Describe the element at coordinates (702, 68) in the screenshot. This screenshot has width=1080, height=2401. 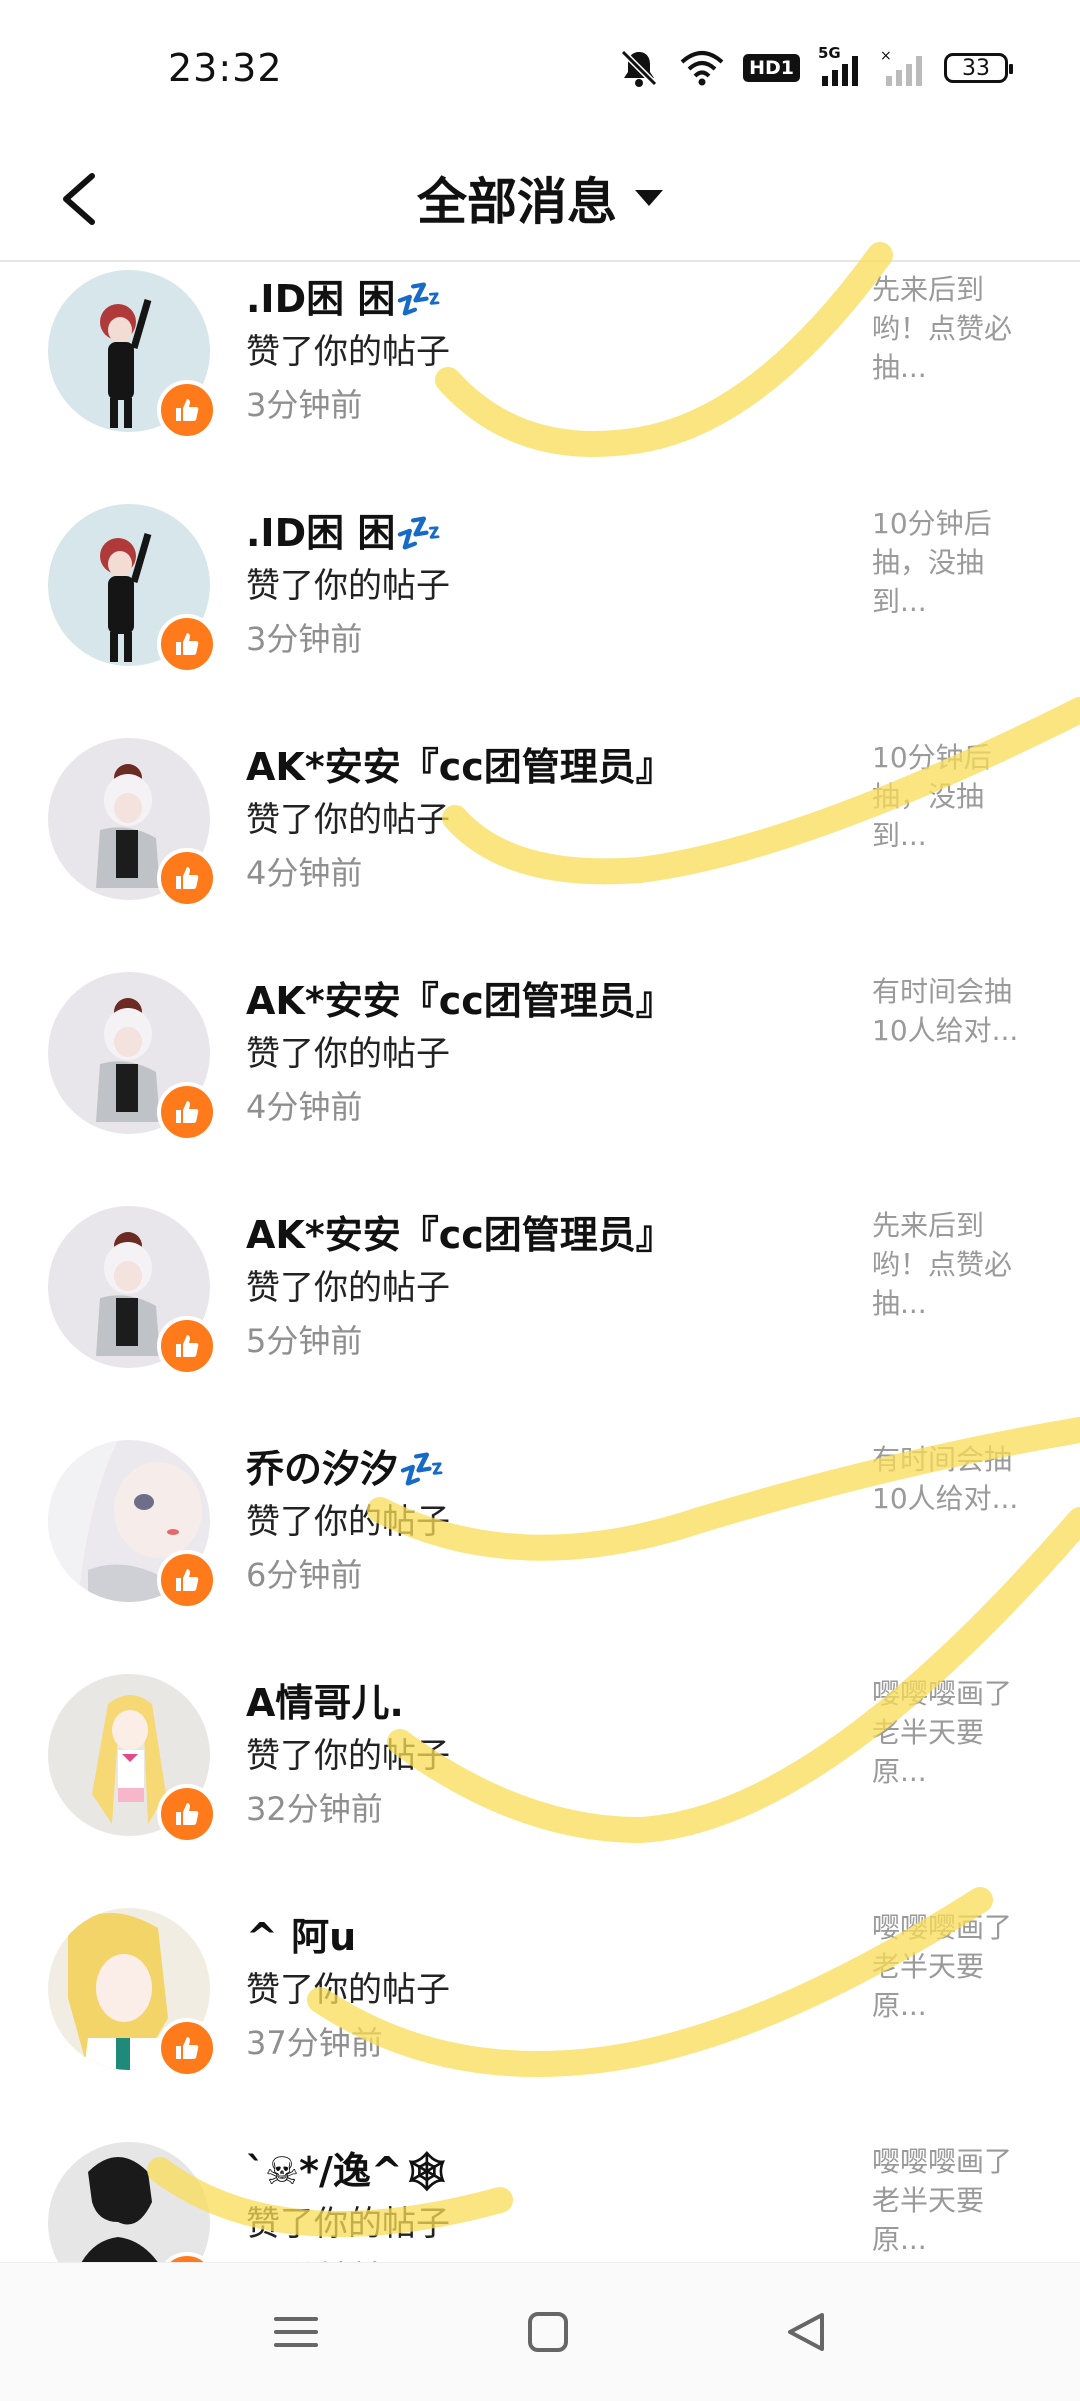
I see `wifi-icon` at that location.